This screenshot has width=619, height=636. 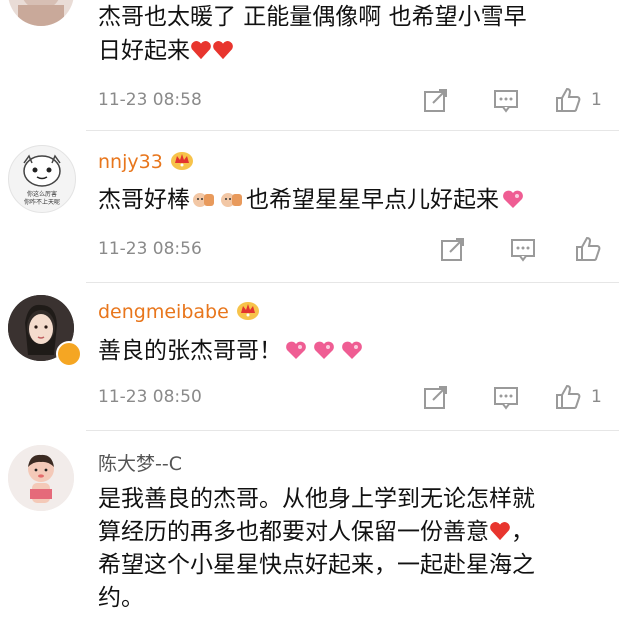 I want to click on comment-text: 杰哥好棒 也希望星星早点儿好起来, so click(x=350, y=200).